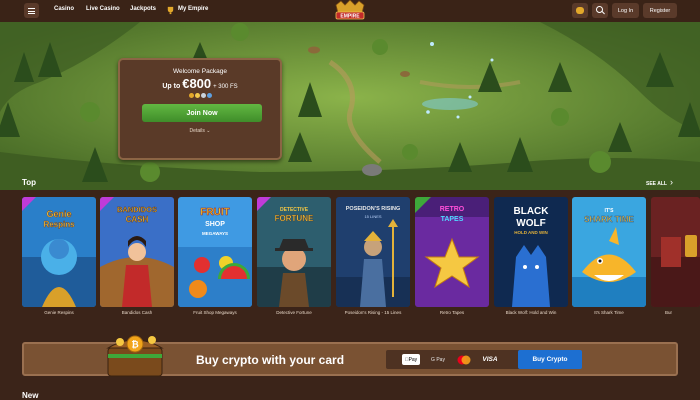 The height and width of the screenshot is (400, 700). I want to click on game-name: Genie Respins, so click(59, 312).